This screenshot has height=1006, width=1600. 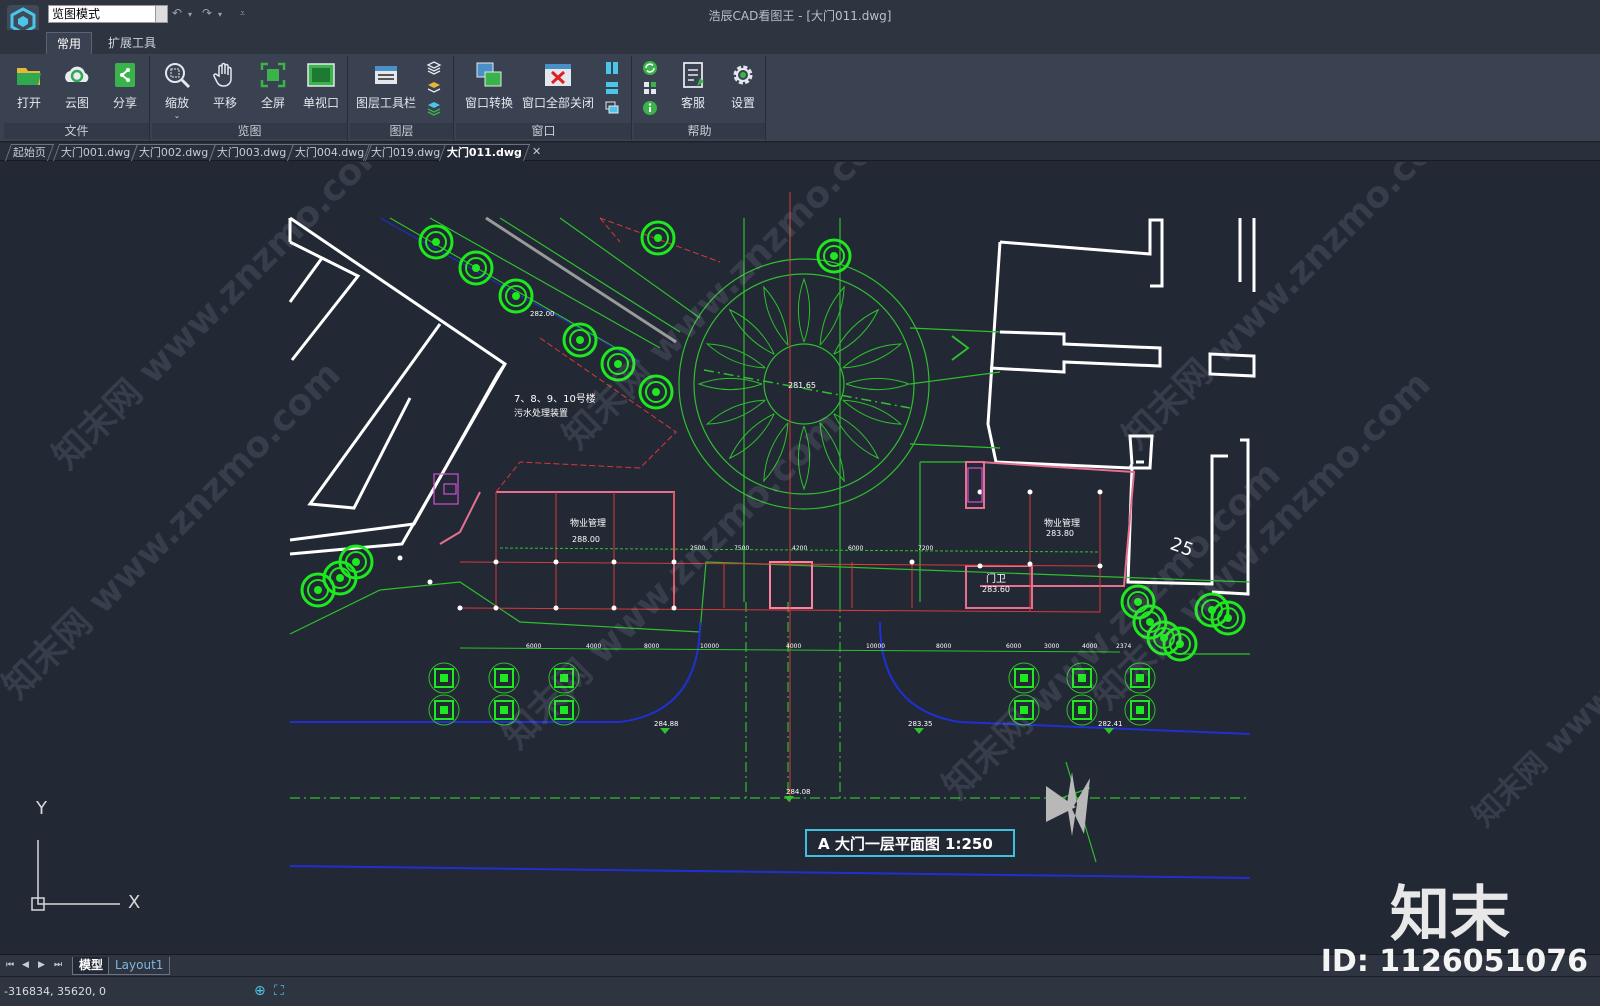 What do you see at coordinates (91, 966) in the screenshot?
I see `tab-model: 模型` at bounding box center [91, 966].